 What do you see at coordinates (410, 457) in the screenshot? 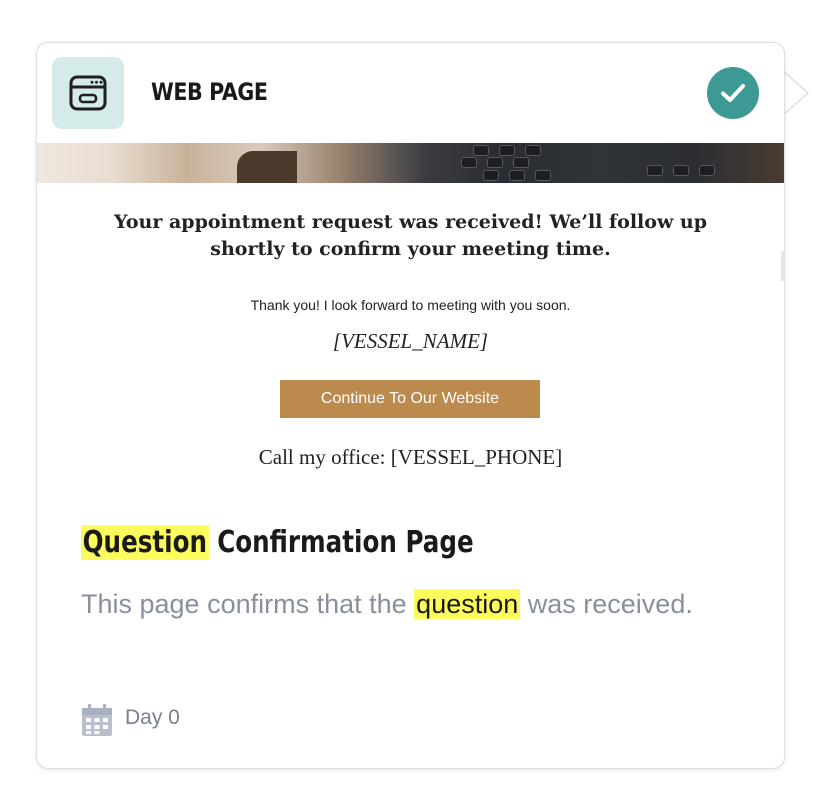
I see `call-office-text: Call my office: [VESSEL_PHONE]` at bounding box center [410, 457].